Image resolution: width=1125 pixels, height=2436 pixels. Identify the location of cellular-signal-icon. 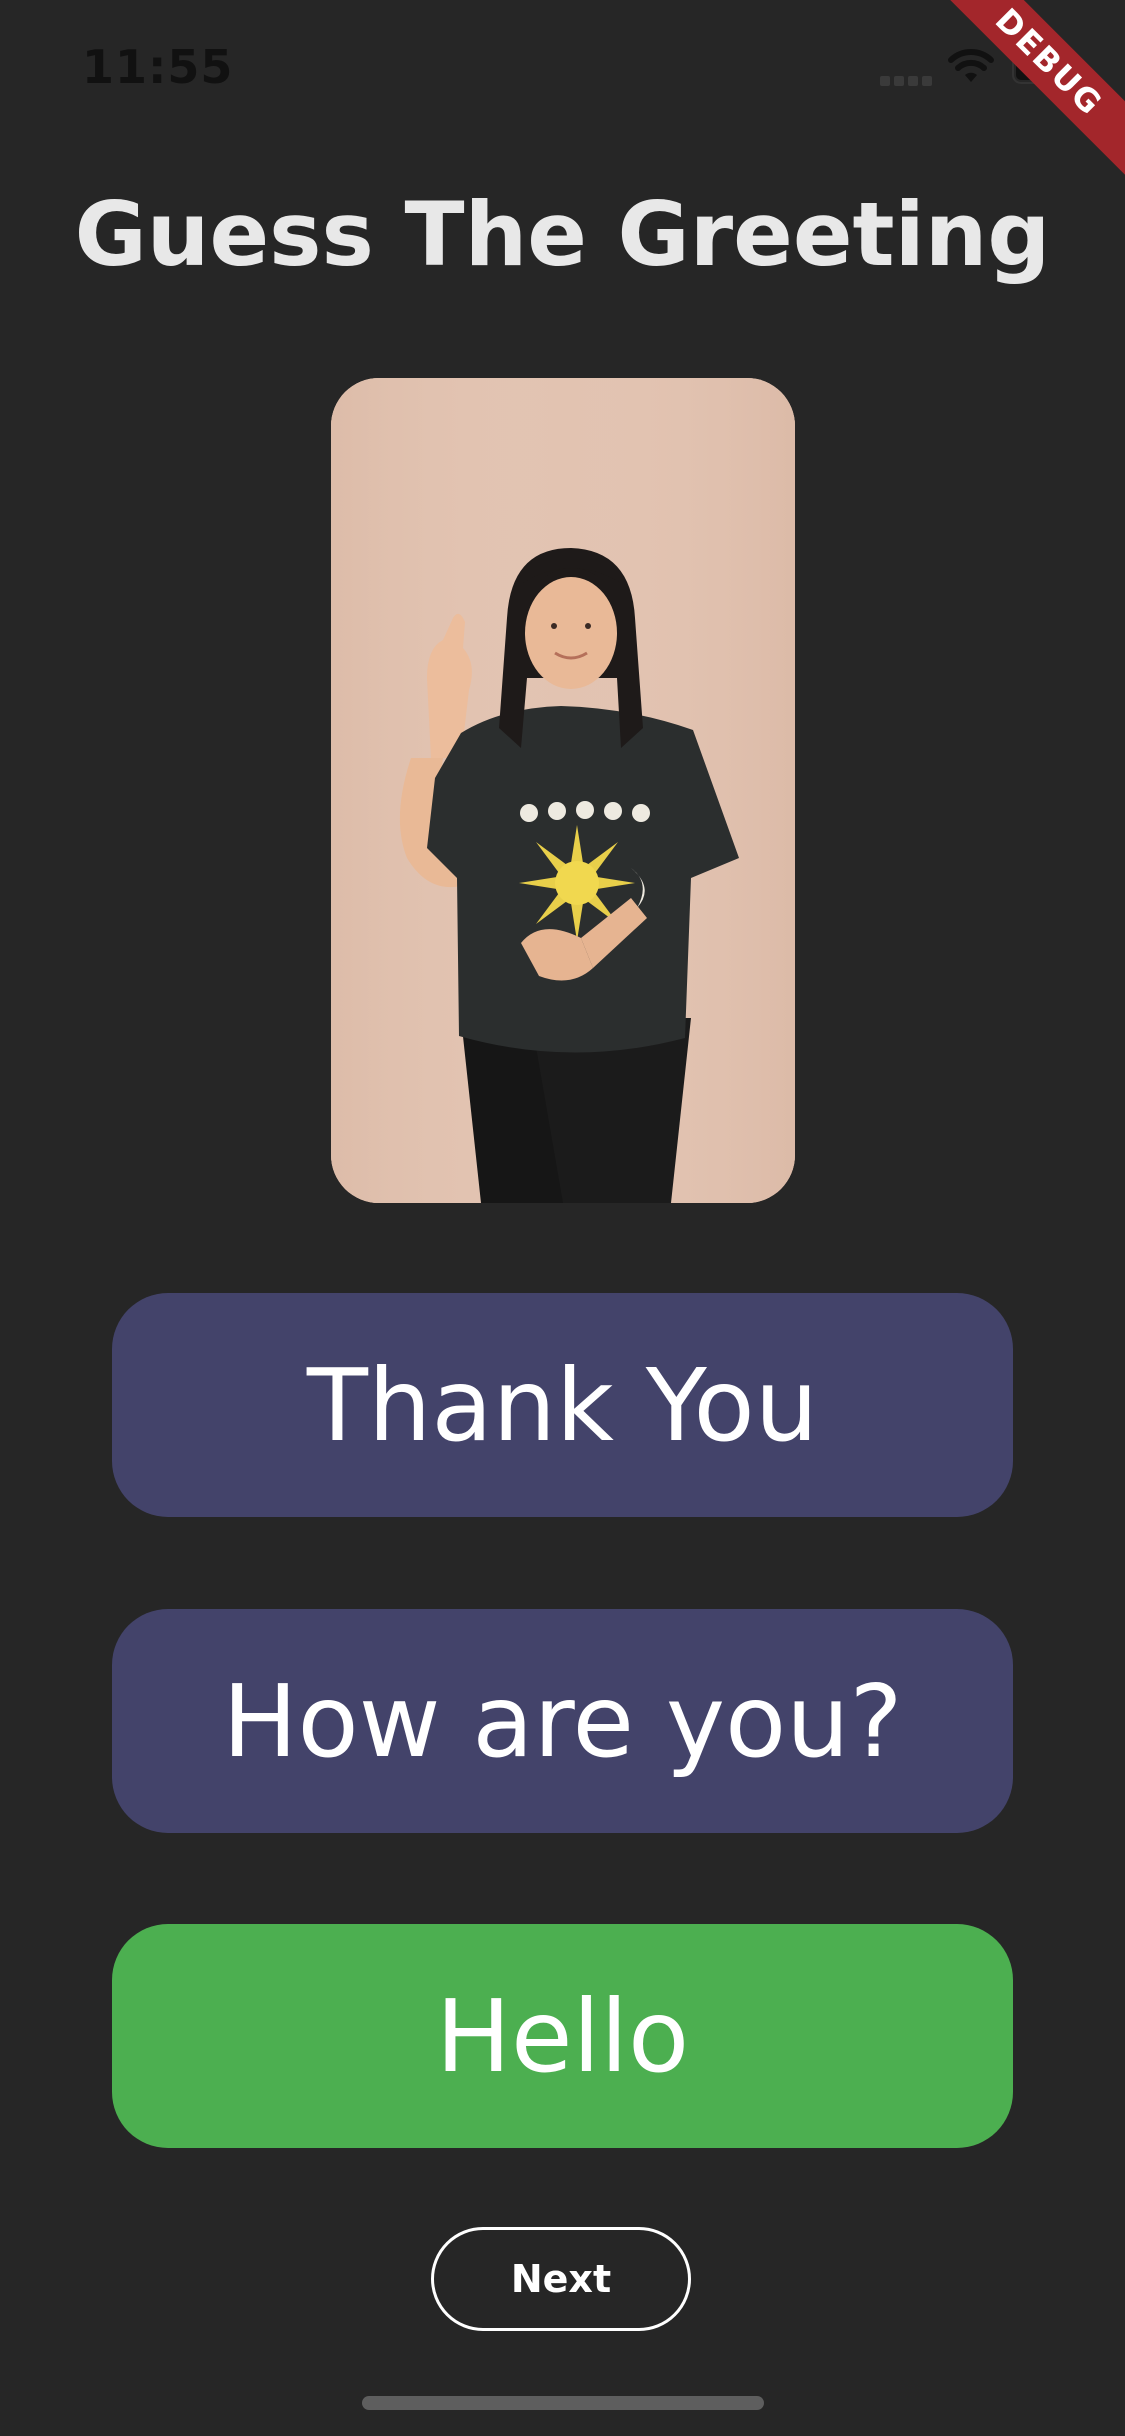
(907, 81).